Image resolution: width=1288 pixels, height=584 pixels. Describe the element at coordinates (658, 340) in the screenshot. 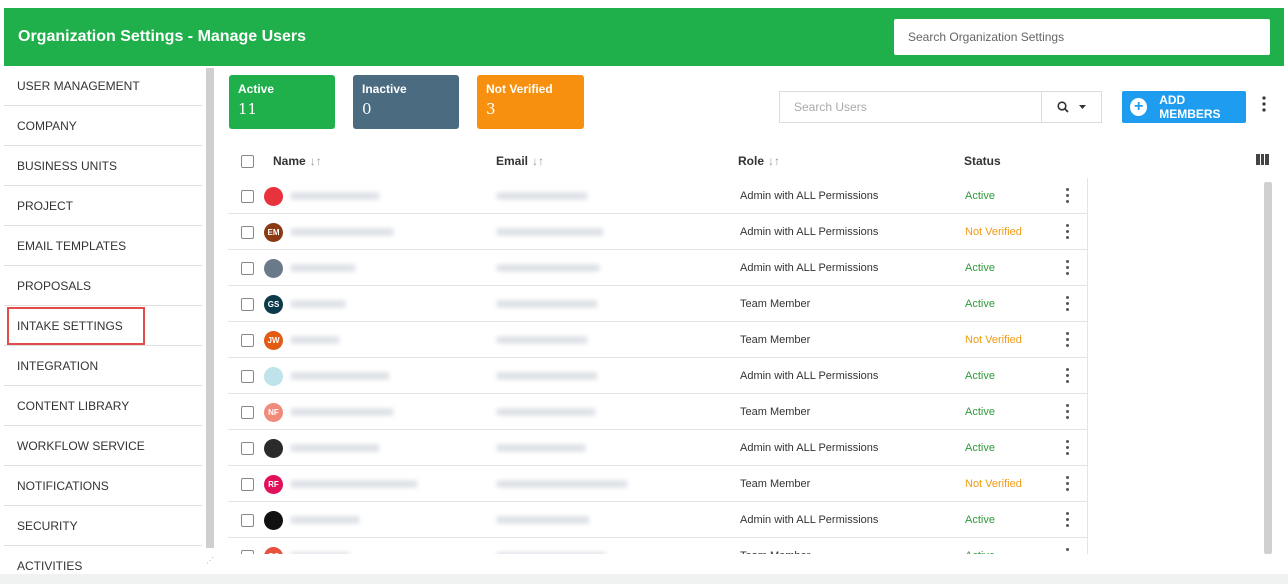

I see `table-row: JW Team Member Not Verified` at that location.